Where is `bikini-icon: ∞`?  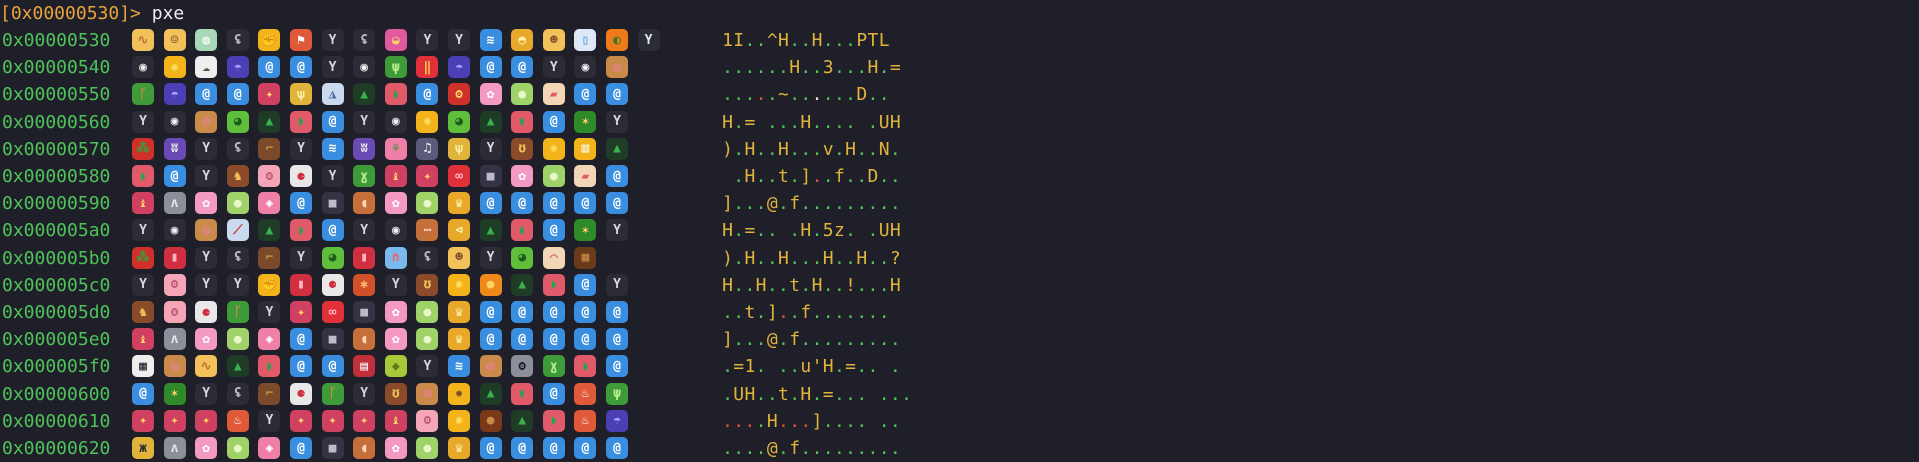 bikini-icon: ∞ is located at coordinates (332, 312).